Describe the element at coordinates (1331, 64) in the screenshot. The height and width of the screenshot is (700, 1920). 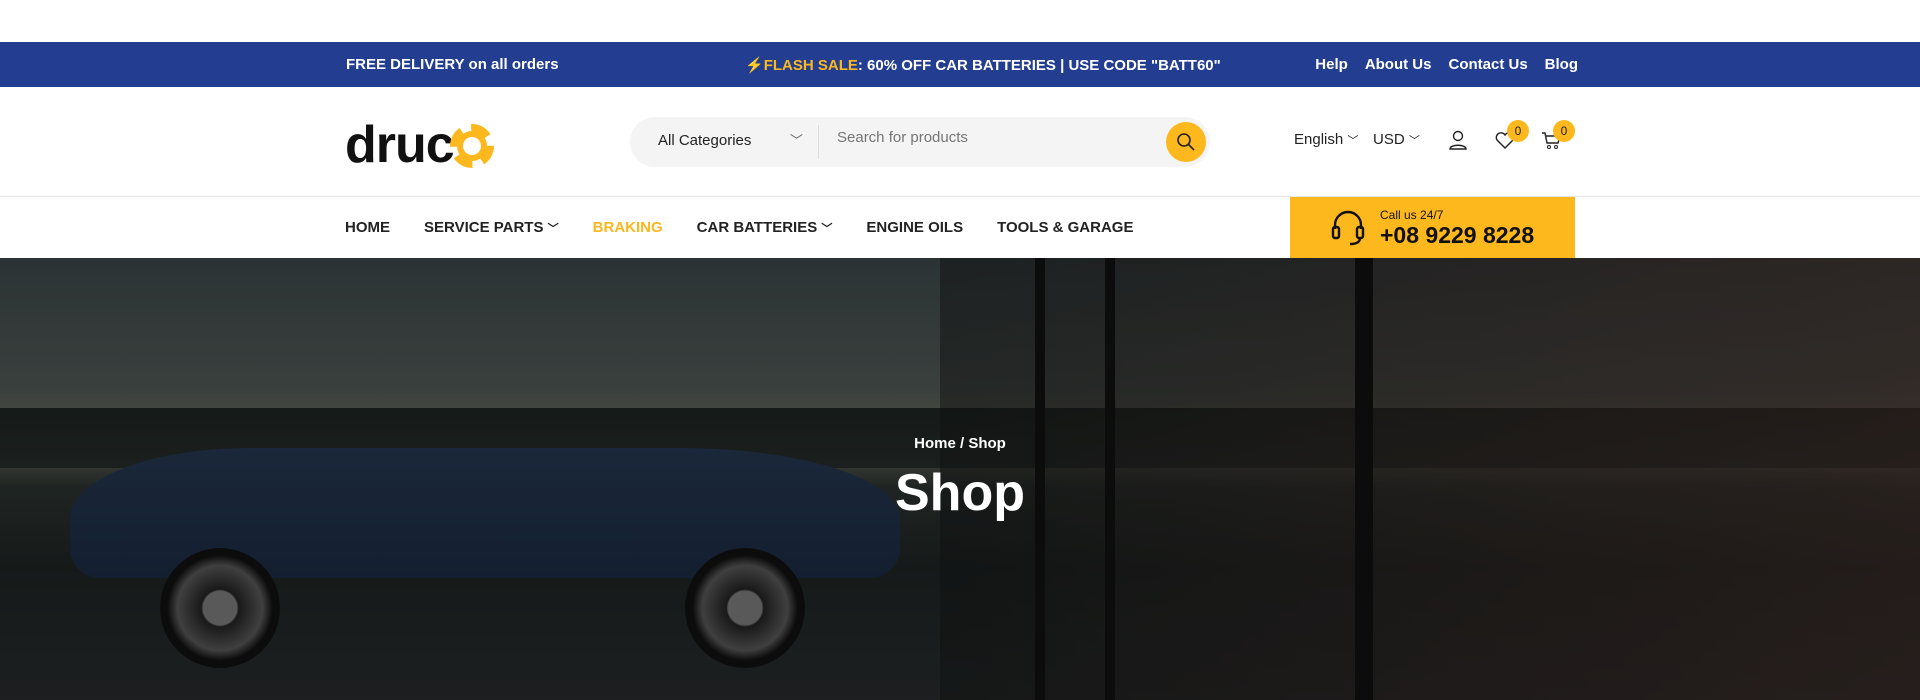
I see `help-link: Help` at that location.